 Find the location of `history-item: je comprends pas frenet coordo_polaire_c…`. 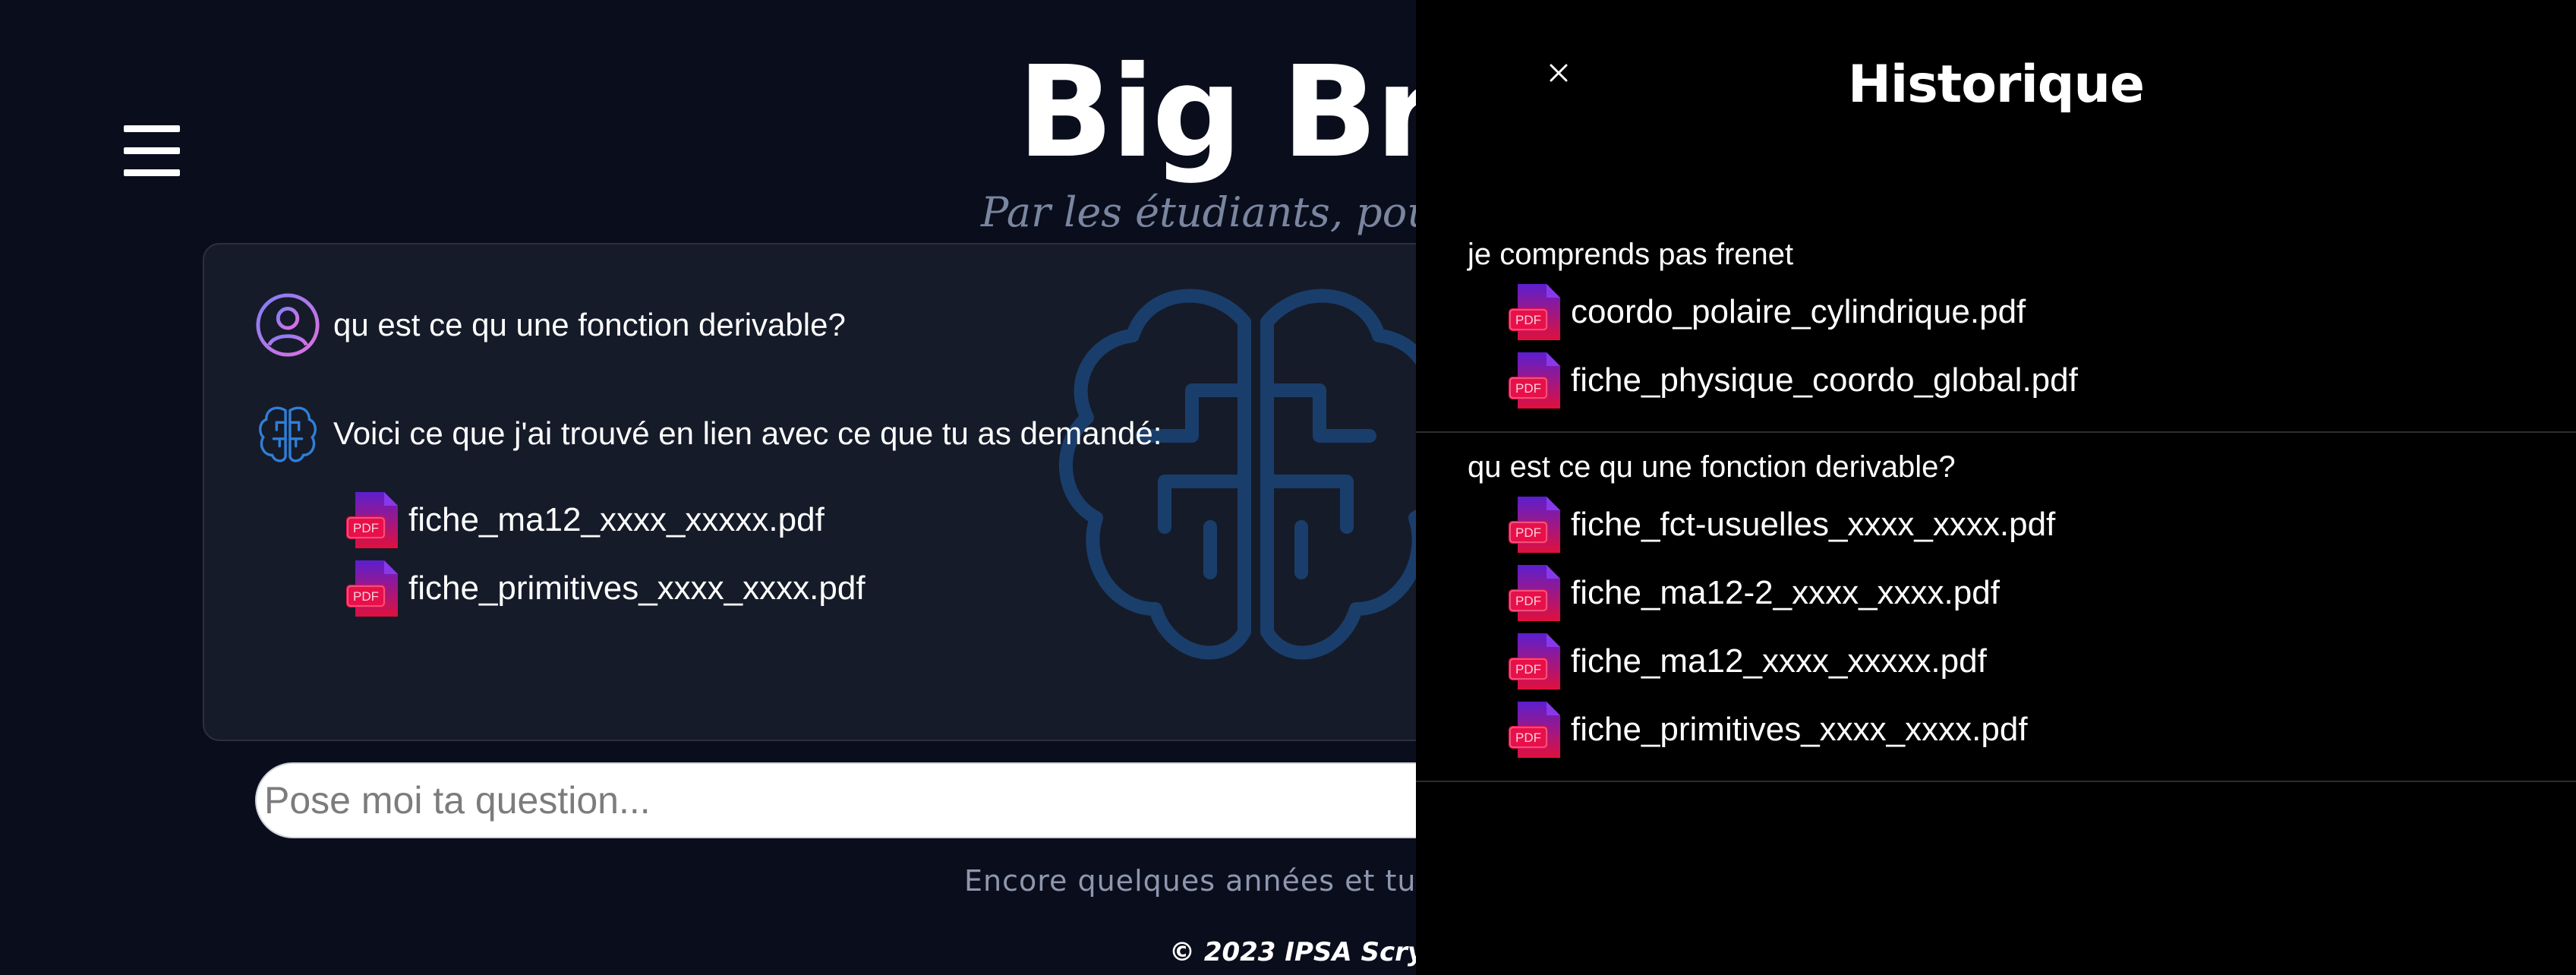

history-item: je comprends pas frenet coordo_polaire_c… is located at coordinates (1996, 326).